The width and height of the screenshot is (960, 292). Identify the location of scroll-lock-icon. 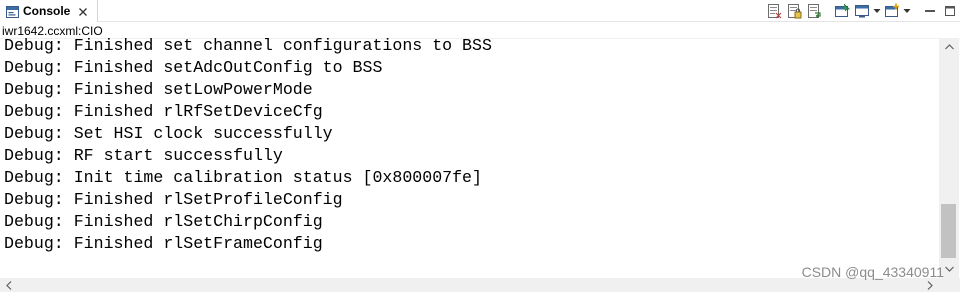
(794, 11).